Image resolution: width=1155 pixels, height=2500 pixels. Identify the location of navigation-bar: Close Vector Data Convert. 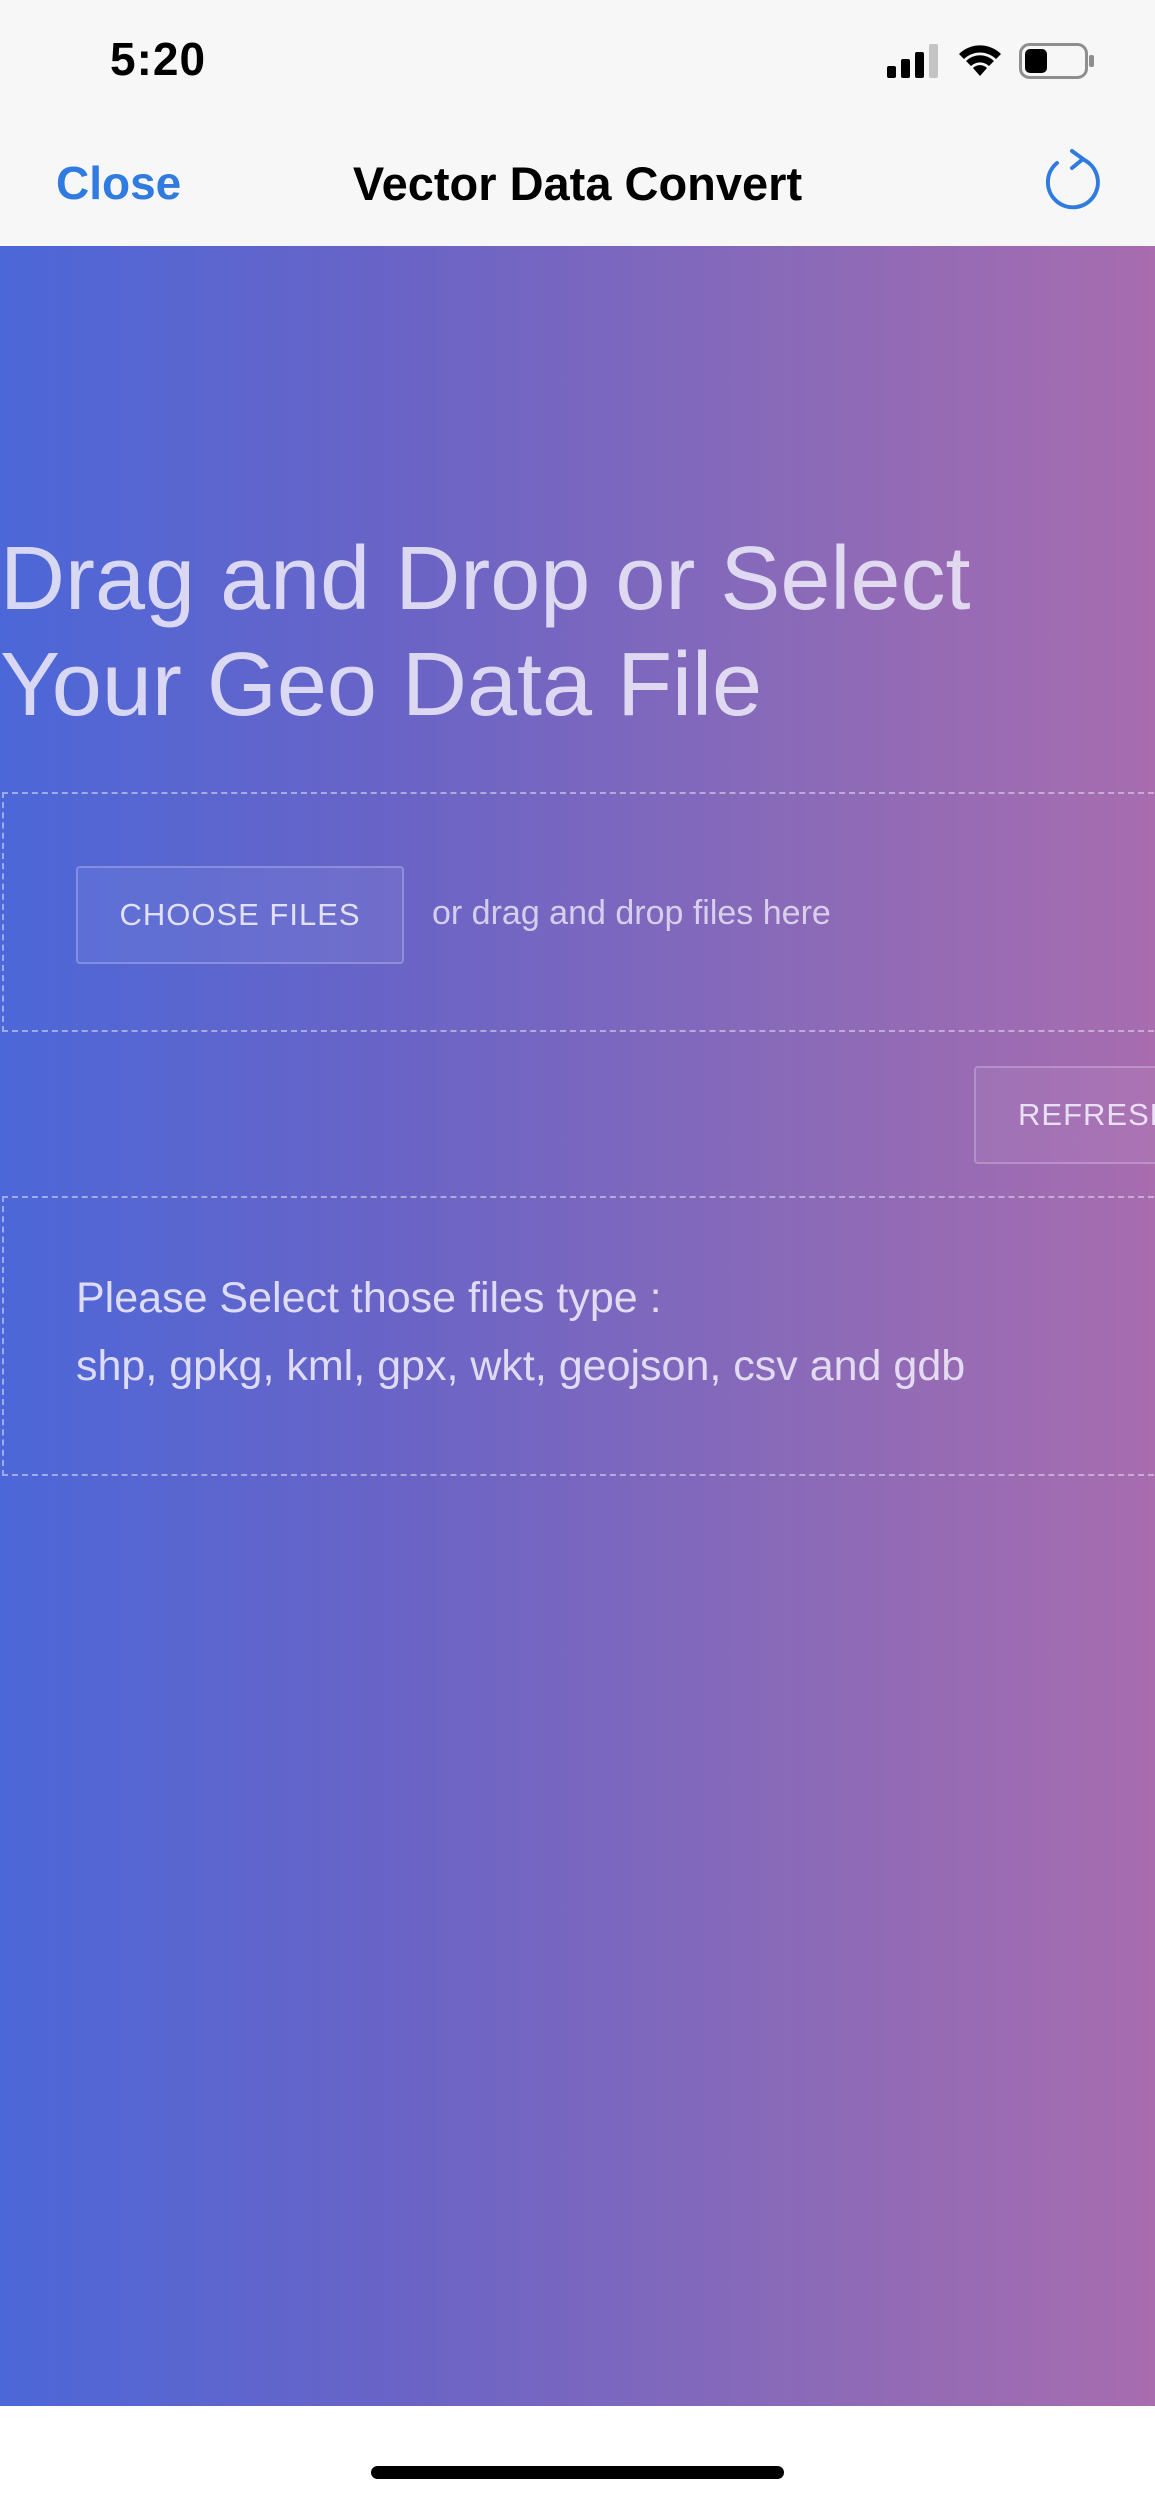
(577, 183).